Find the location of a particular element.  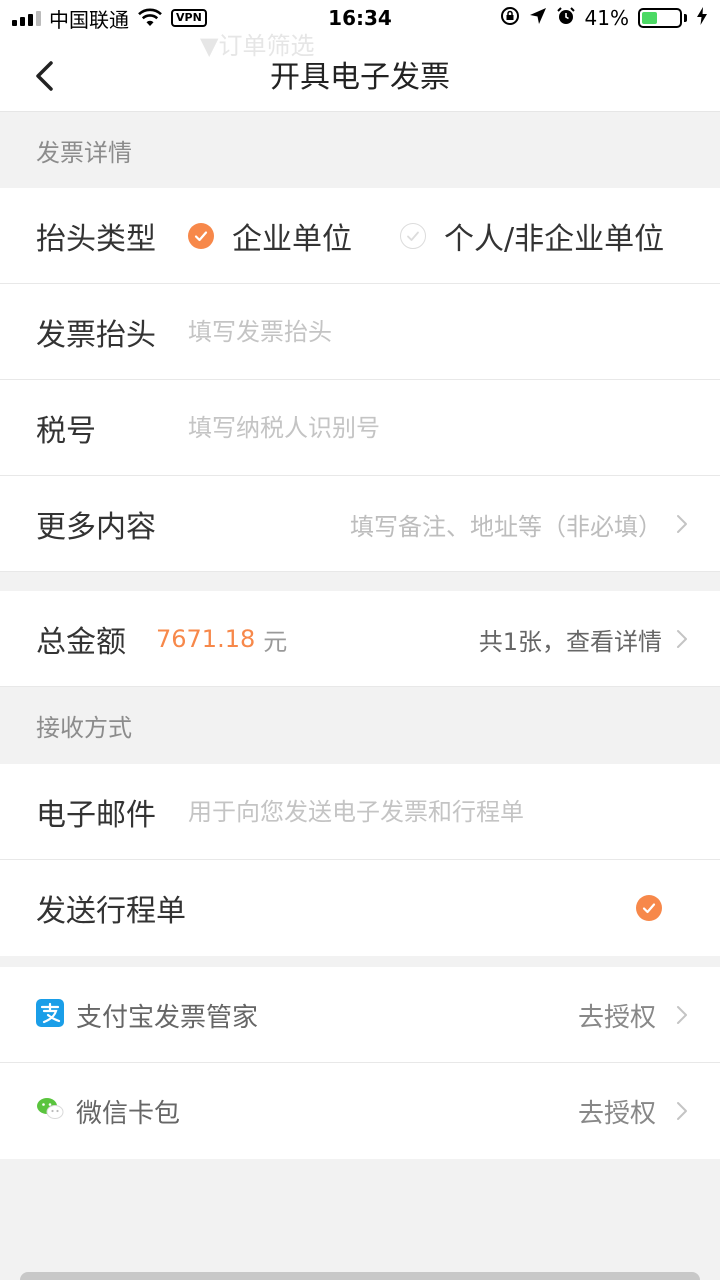

alarm-icon is located at coordinates (566, 18).